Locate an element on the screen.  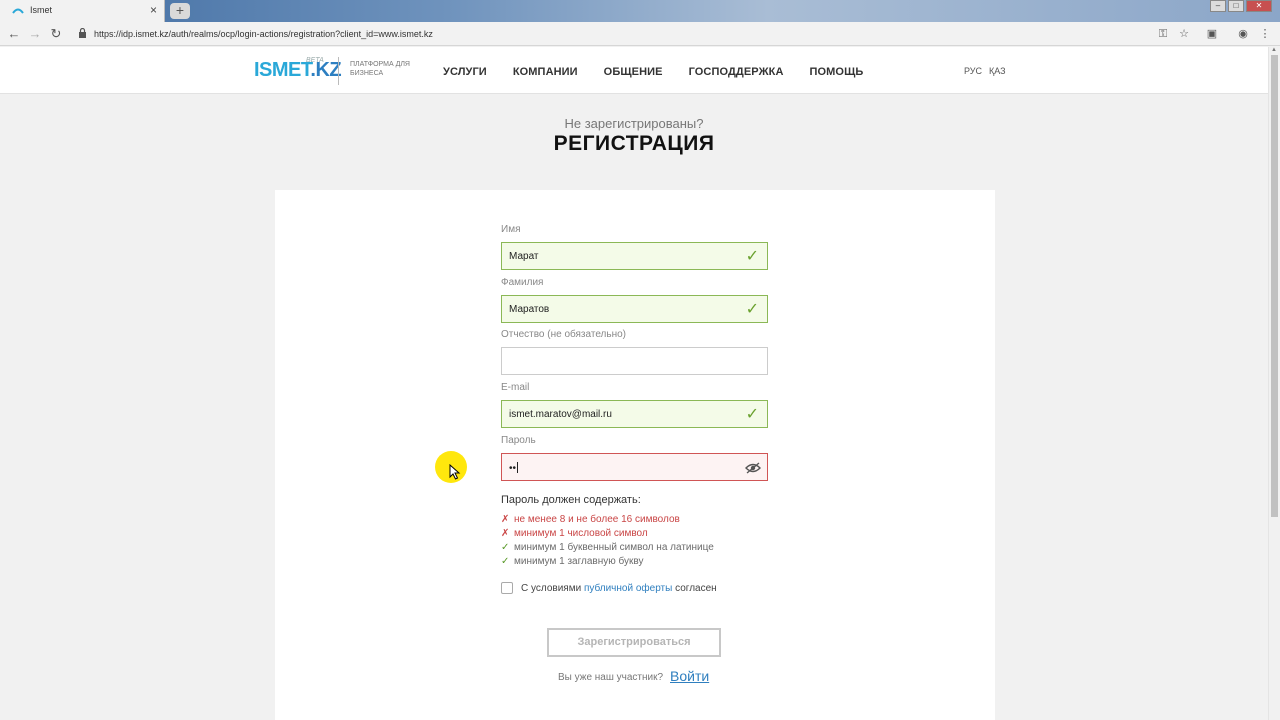
window-close-icon: ✕ is located at coordinates (1259, 6).